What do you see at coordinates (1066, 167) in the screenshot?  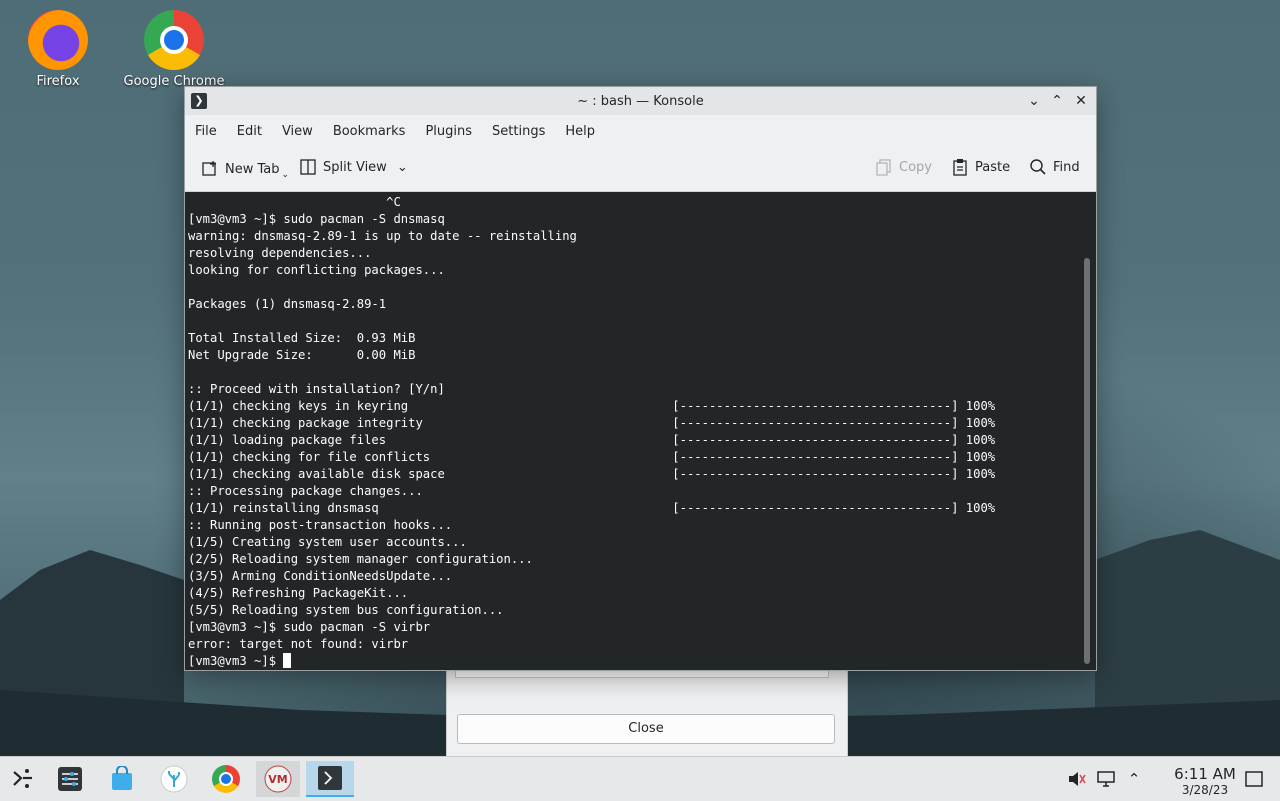 I see `find-label: Find` at bounding box center [1066, 167].